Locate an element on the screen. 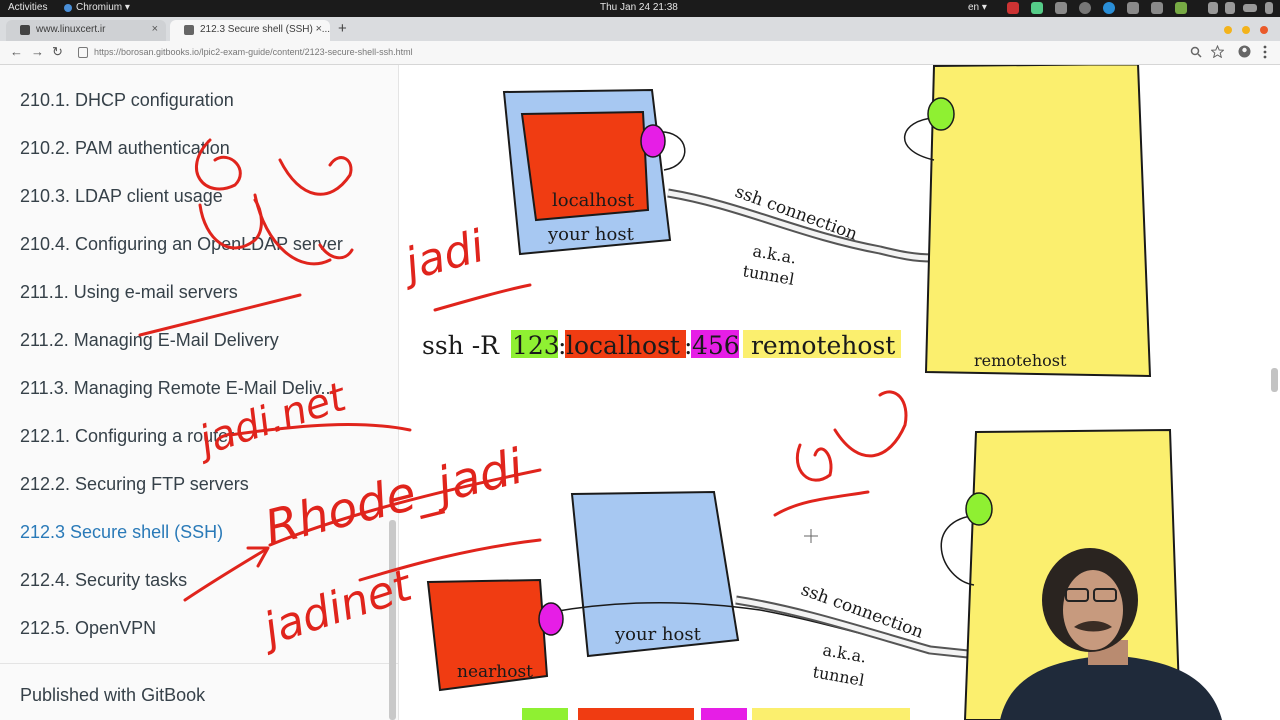 This screenshot has height=720, width=1280. remotehost-label: remotehost is located at coordinates (1020, 360).